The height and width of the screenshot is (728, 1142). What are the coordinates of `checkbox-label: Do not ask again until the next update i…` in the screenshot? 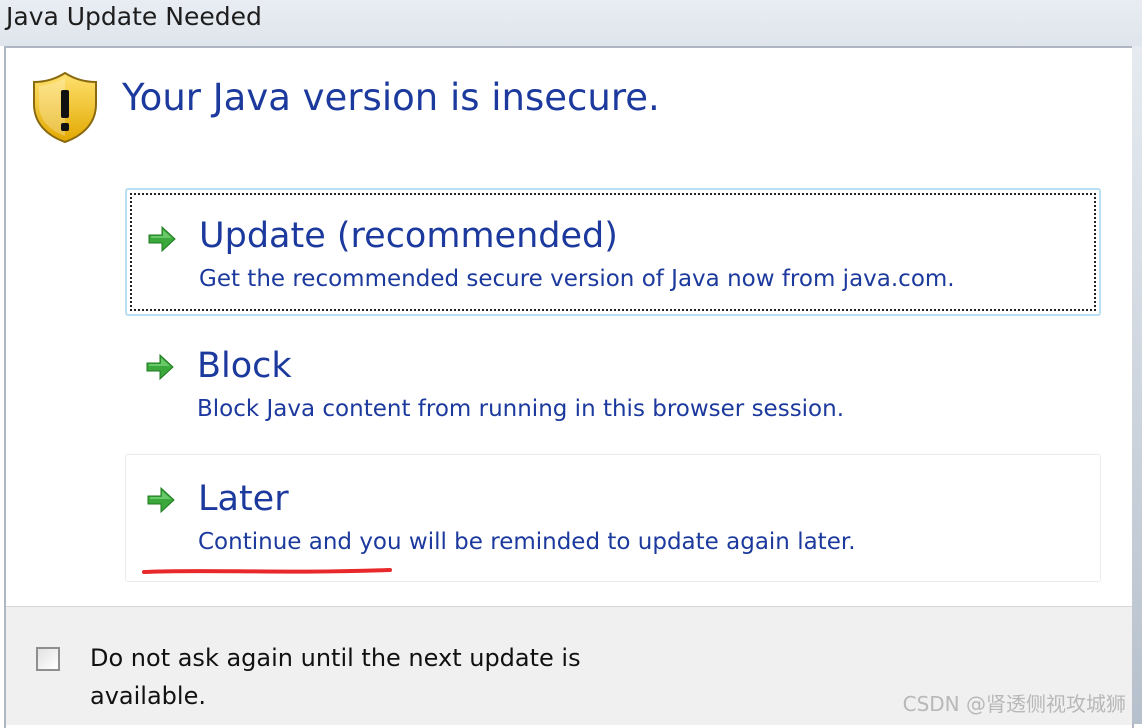 It's located at (335, 677).